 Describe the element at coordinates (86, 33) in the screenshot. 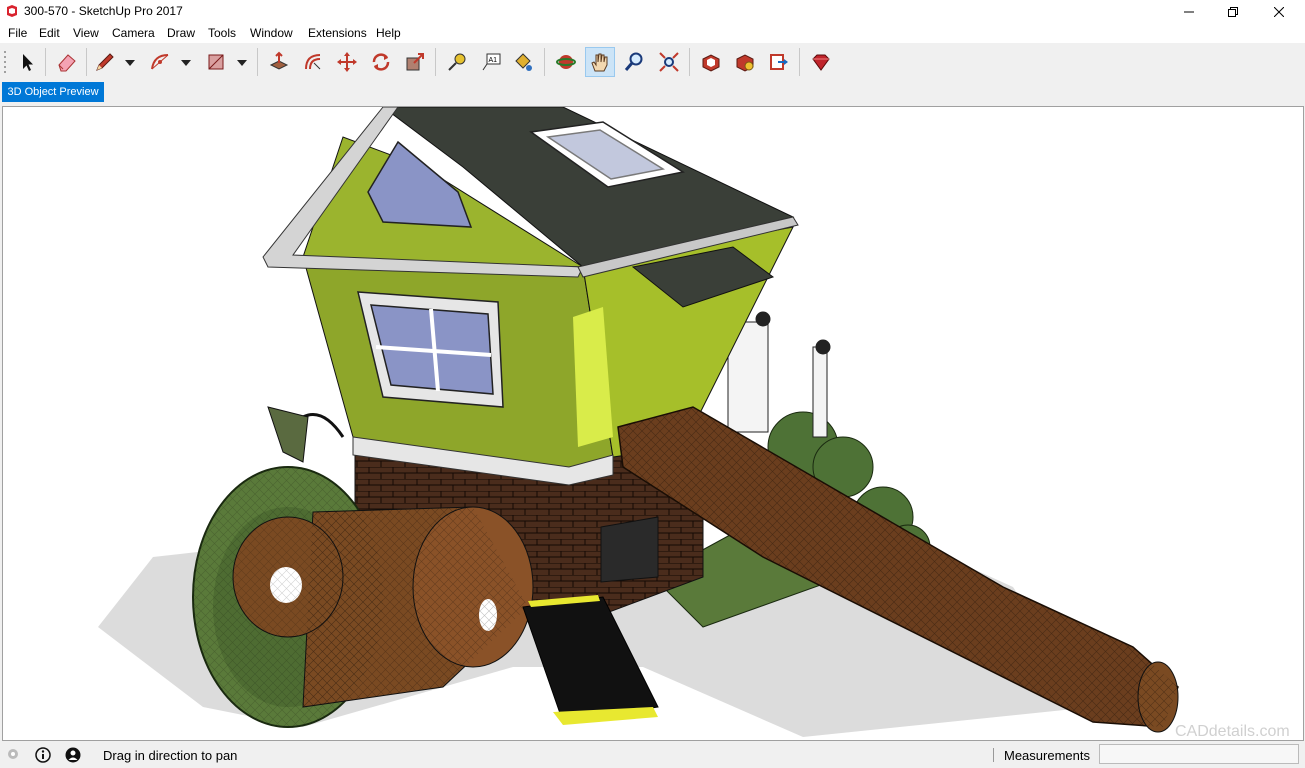

I see `menu-view: View` at that location.